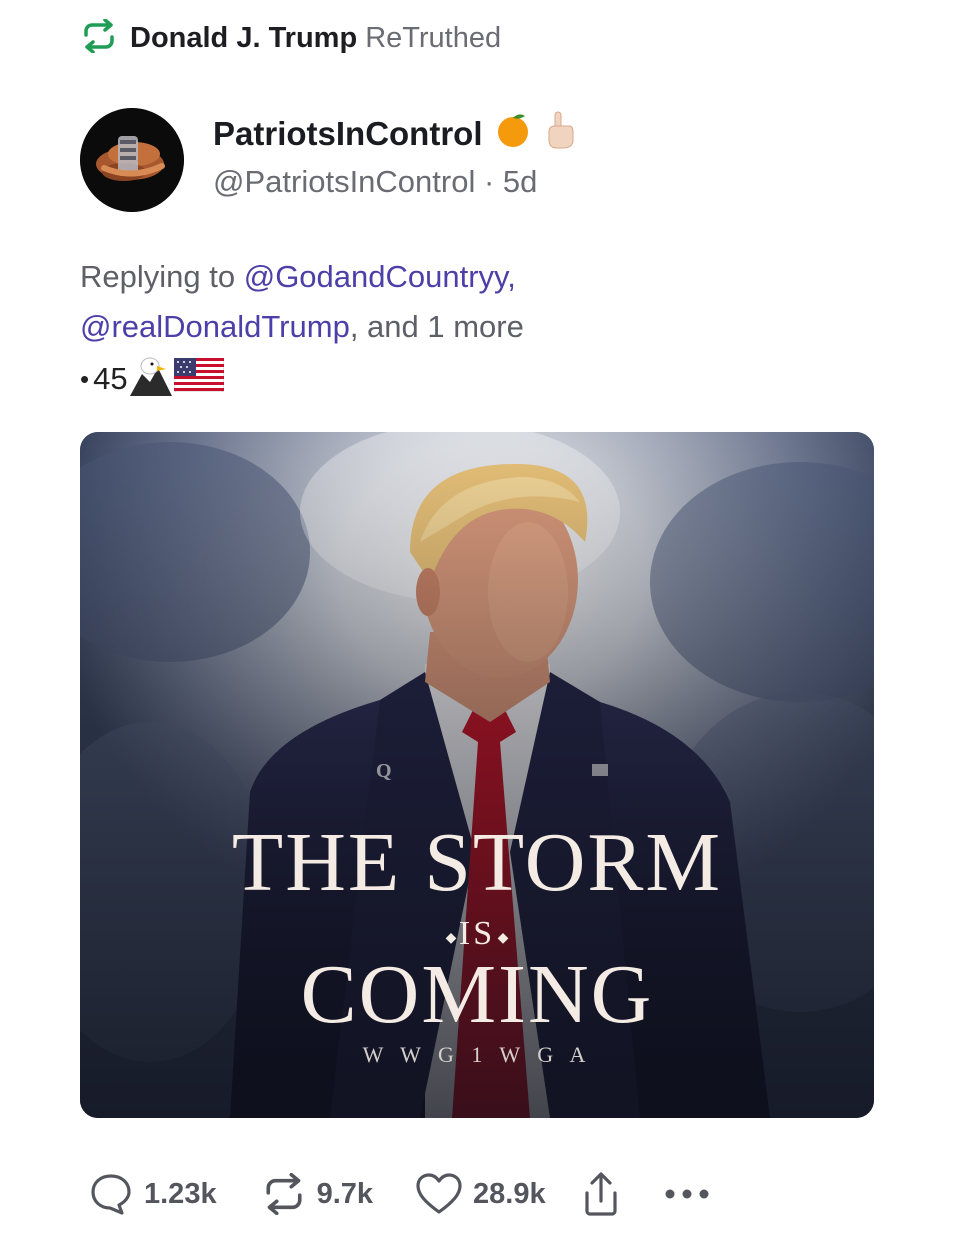 The height and width of the screenshot is (1248, 954). What do you see at coordinates (158, 276) in the screenshot?
I see `reply-prefix: Replying to` at bounding box center [158, 276].